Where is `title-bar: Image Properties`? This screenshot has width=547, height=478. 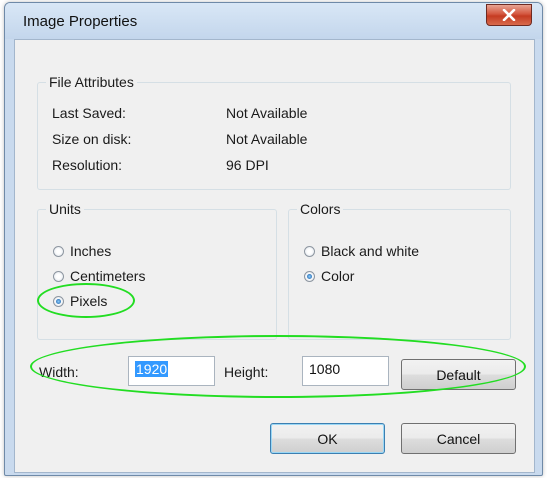 title-bar: Image Properties is located at coordinates (273, 21).